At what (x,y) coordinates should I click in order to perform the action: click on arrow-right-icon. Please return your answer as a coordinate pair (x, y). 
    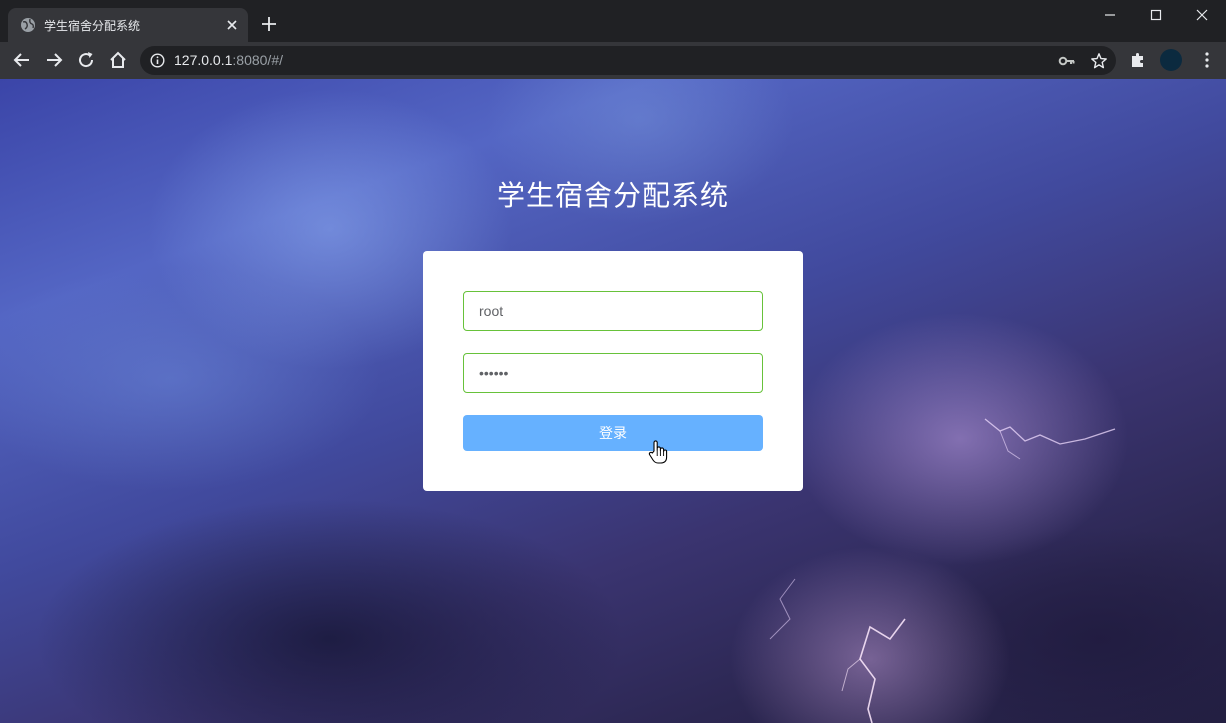
    Looking at the image, I should click on (54, 60).